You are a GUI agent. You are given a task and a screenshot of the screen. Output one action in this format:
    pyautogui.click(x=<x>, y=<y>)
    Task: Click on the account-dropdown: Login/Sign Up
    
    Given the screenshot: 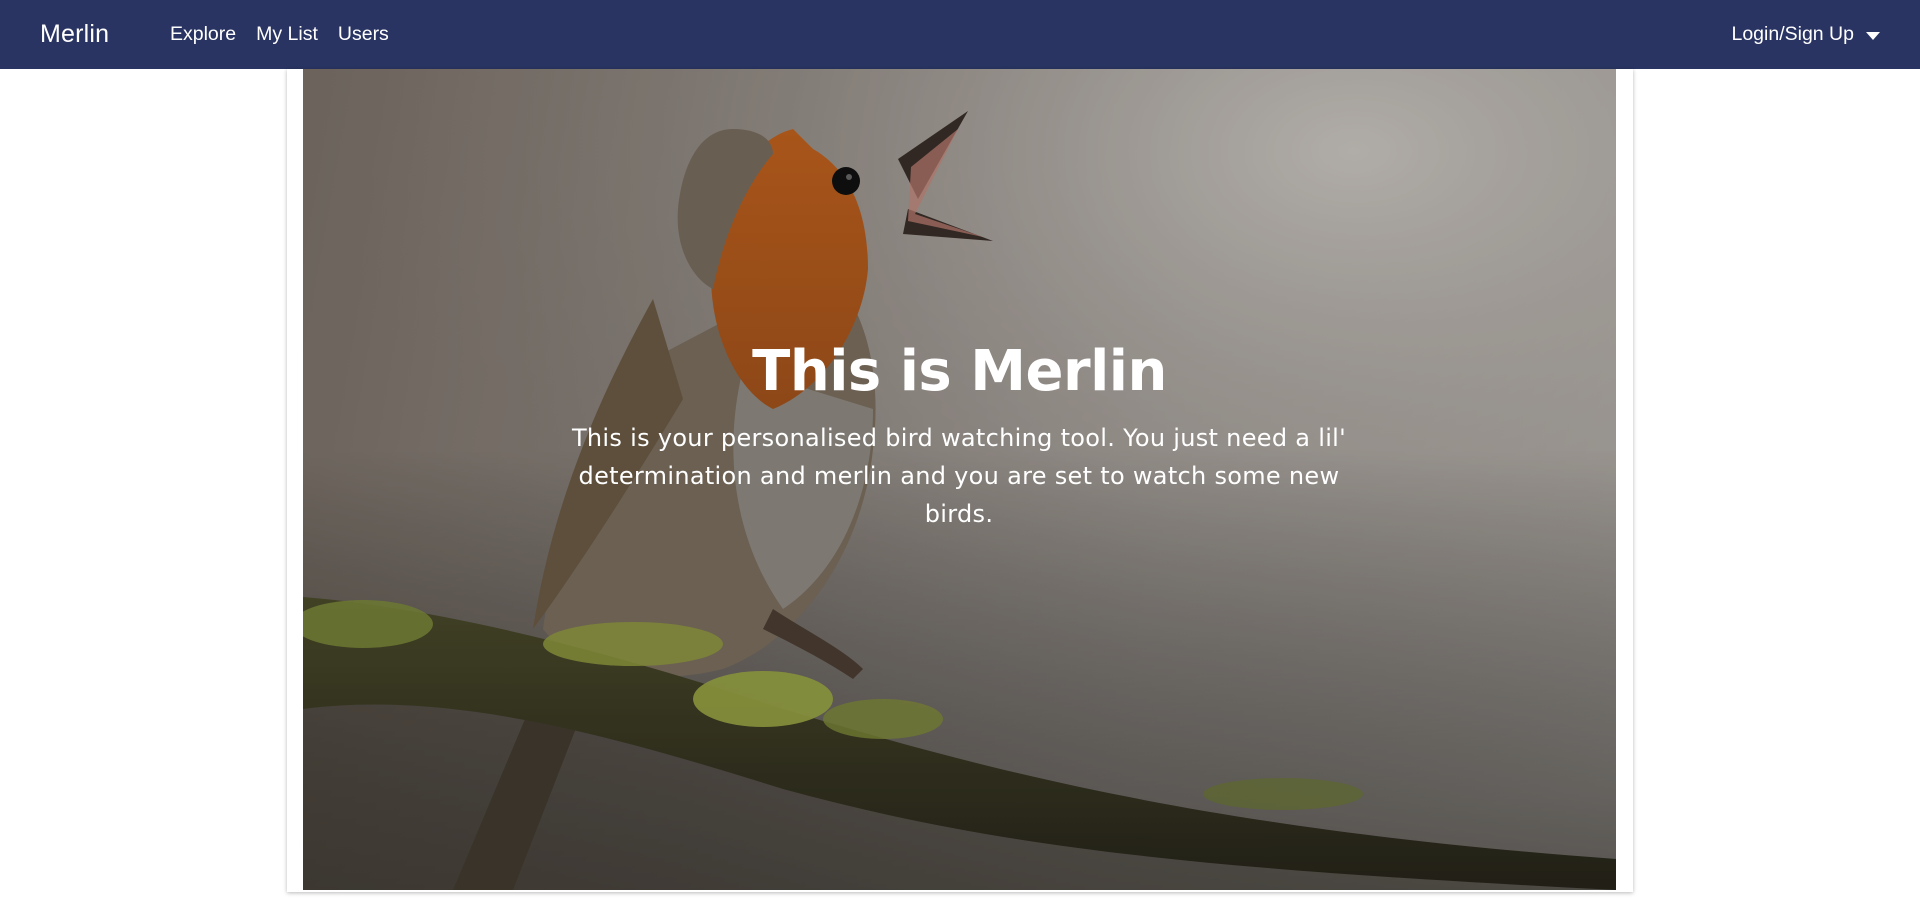 What is the action you would take?
    pyautogui.click(x=1805, y=34)
    